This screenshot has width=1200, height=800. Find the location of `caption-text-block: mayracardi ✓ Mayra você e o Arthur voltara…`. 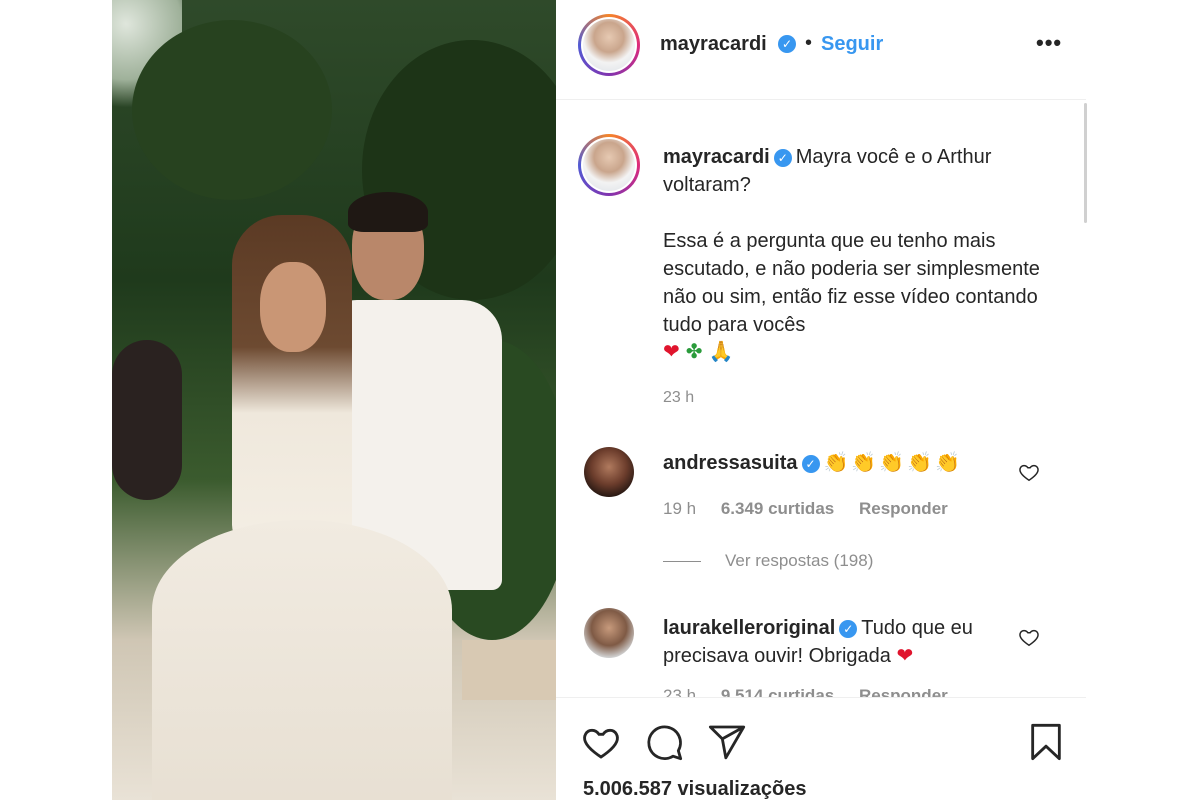

caption-text-block: mayracardi ✓ Mayra você e o Arthur voltara… is located at coordinates (853, 241).